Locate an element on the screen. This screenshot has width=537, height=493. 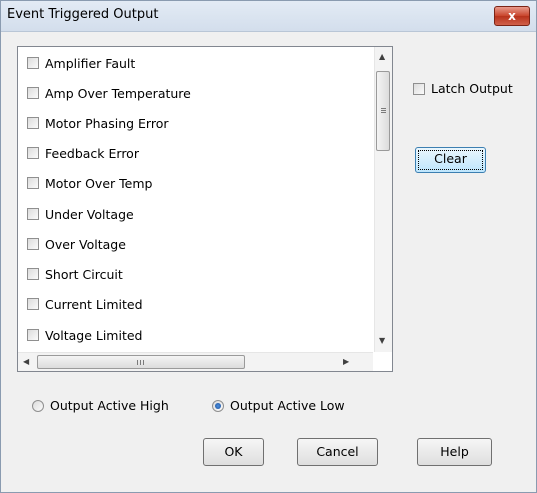
help-button: Help is located at coordinates (454, 452).